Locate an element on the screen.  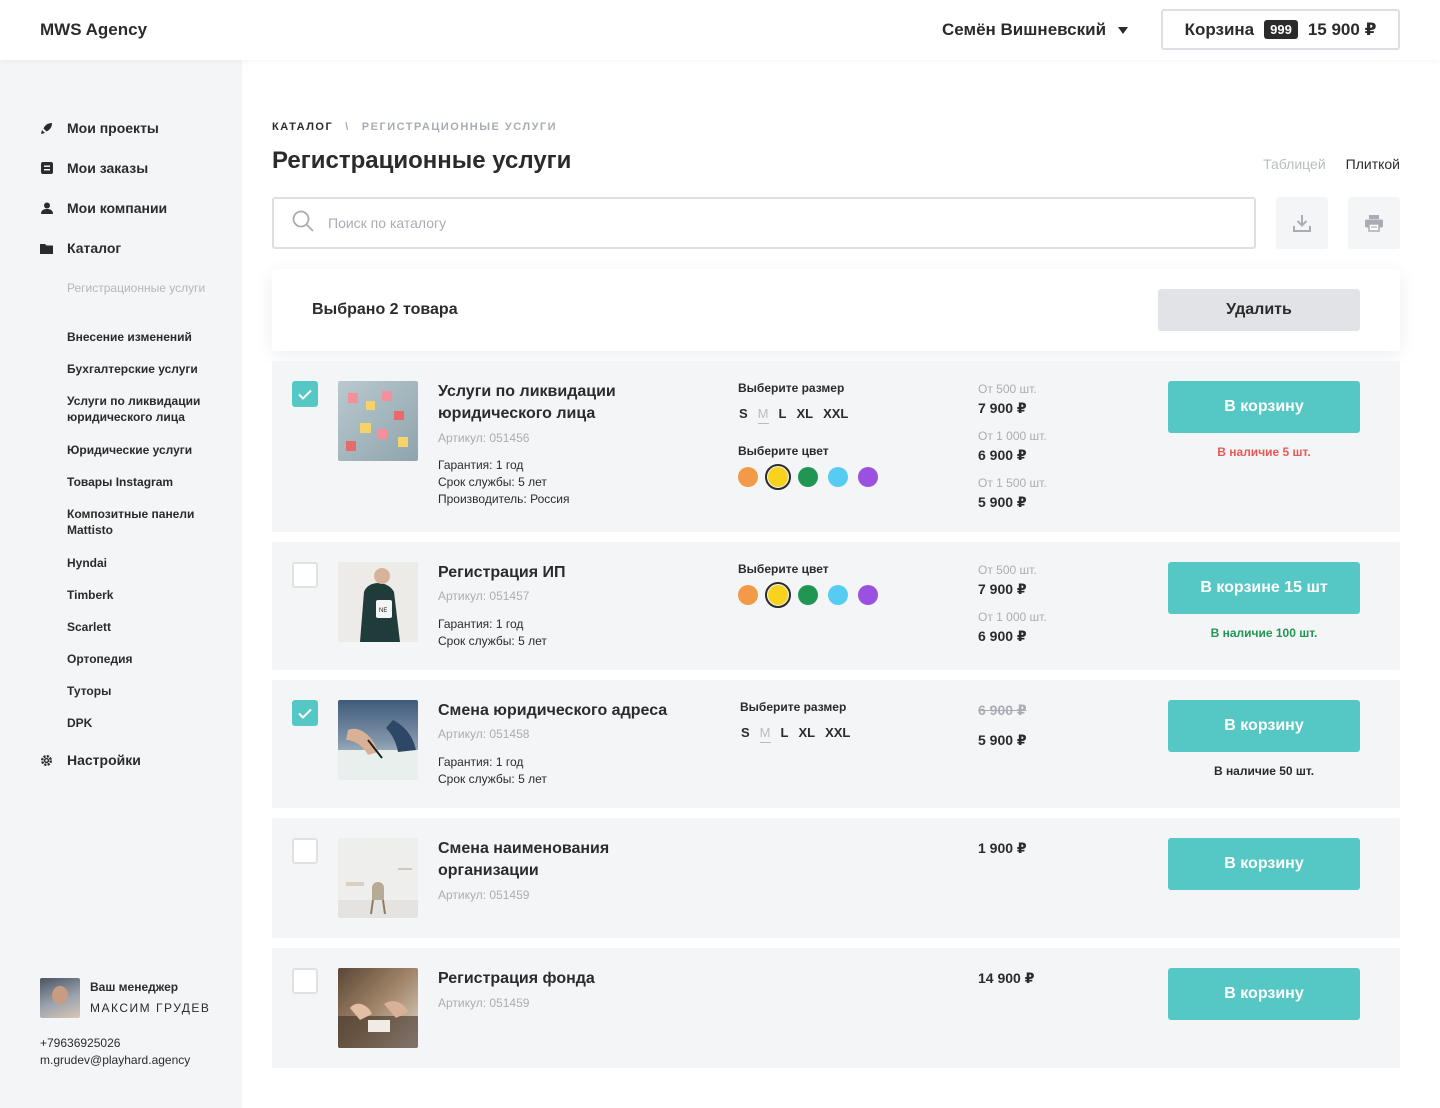
check-icon is located at coordinates (305, 713).